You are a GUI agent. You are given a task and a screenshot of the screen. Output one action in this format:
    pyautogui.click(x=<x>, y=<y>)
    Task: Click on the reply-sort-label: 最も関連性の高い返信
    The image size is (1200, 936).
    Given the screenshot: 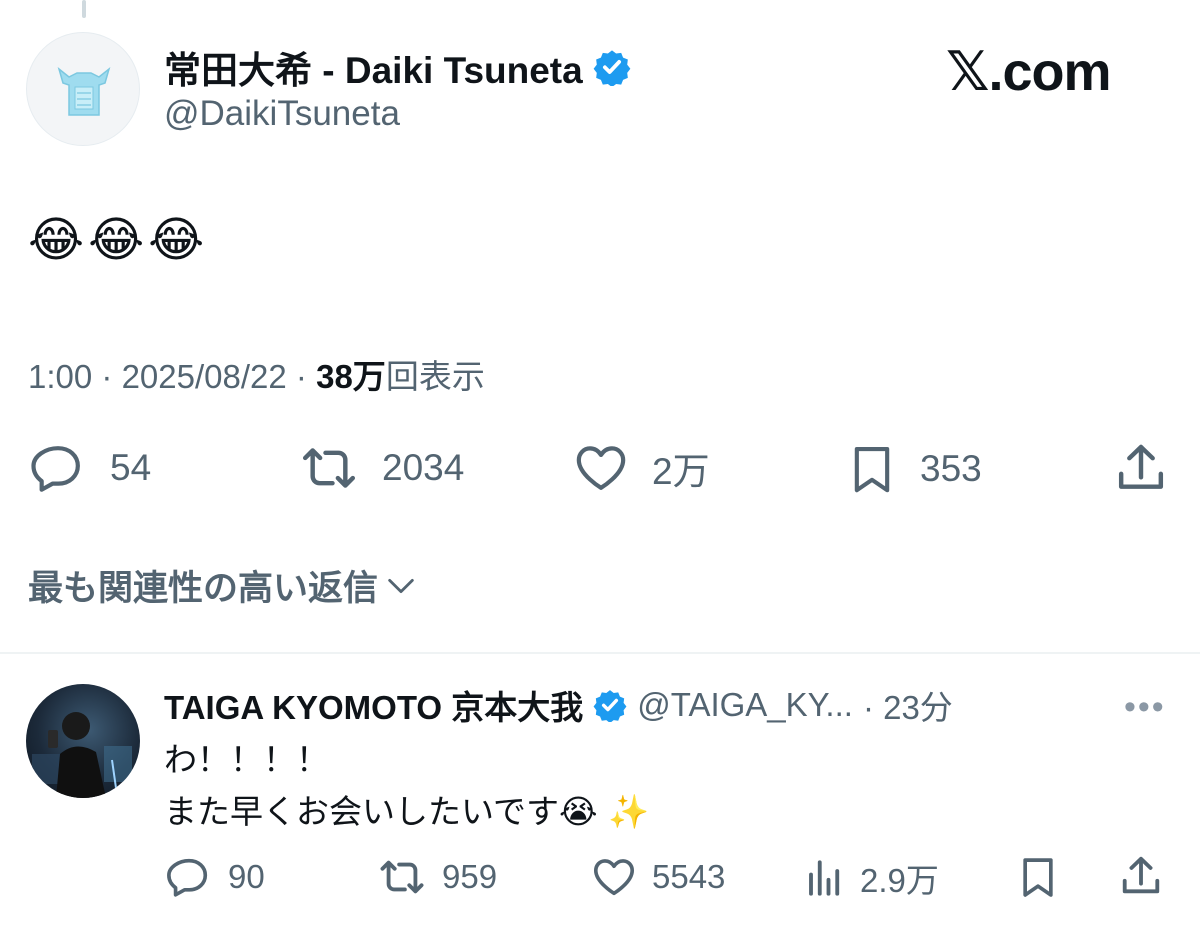 What is the action you would take?
    pyautogui.click(x=203, y=588)
    